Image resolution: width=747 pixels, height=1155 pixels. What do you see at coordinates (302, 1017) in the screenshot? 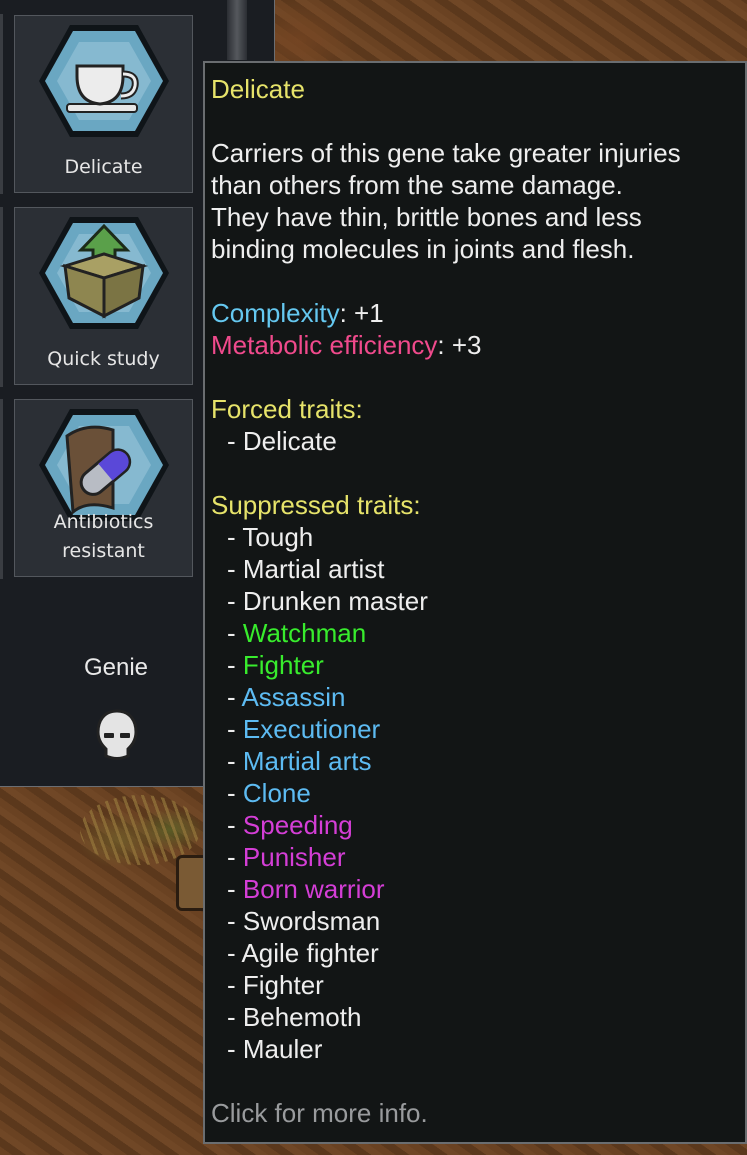
I see `trait-name: Behemoth` at bounding box center [302, 1017].